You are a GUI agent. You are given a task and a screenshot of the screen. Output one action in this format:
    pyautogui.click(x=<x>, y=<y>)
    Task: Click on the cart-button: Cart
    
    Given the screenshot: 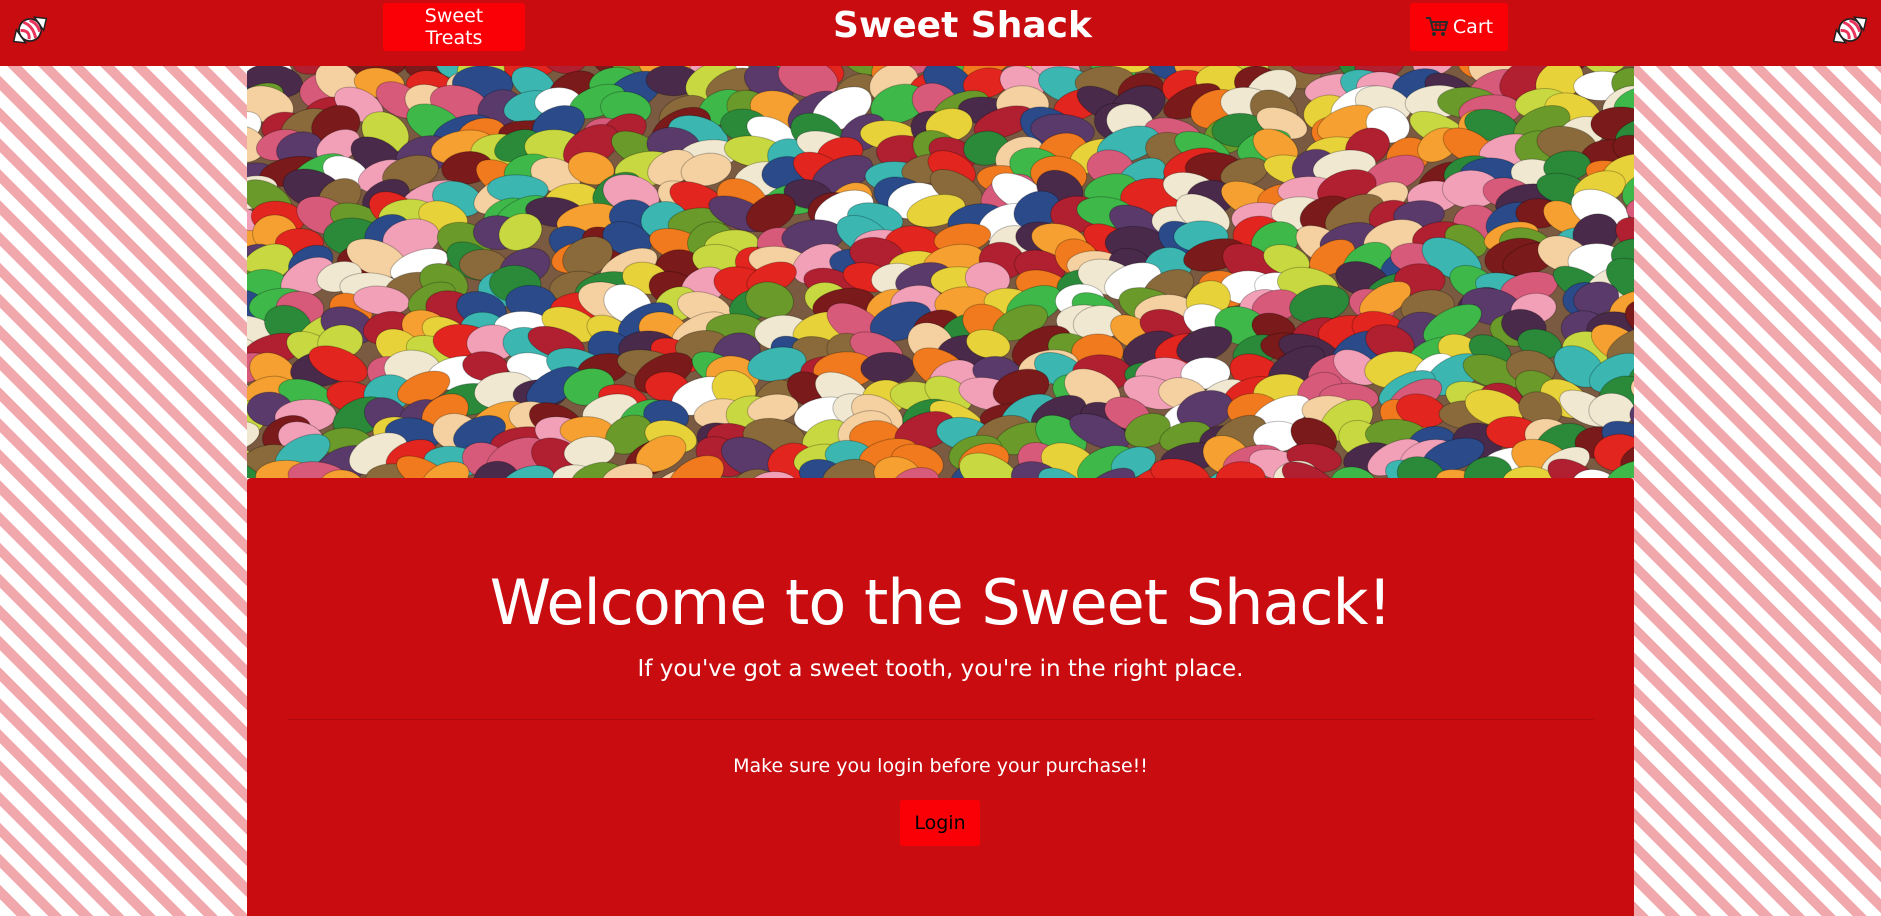 What is the action you would take?
    pyautogui.click(x=1459, y=27)
    